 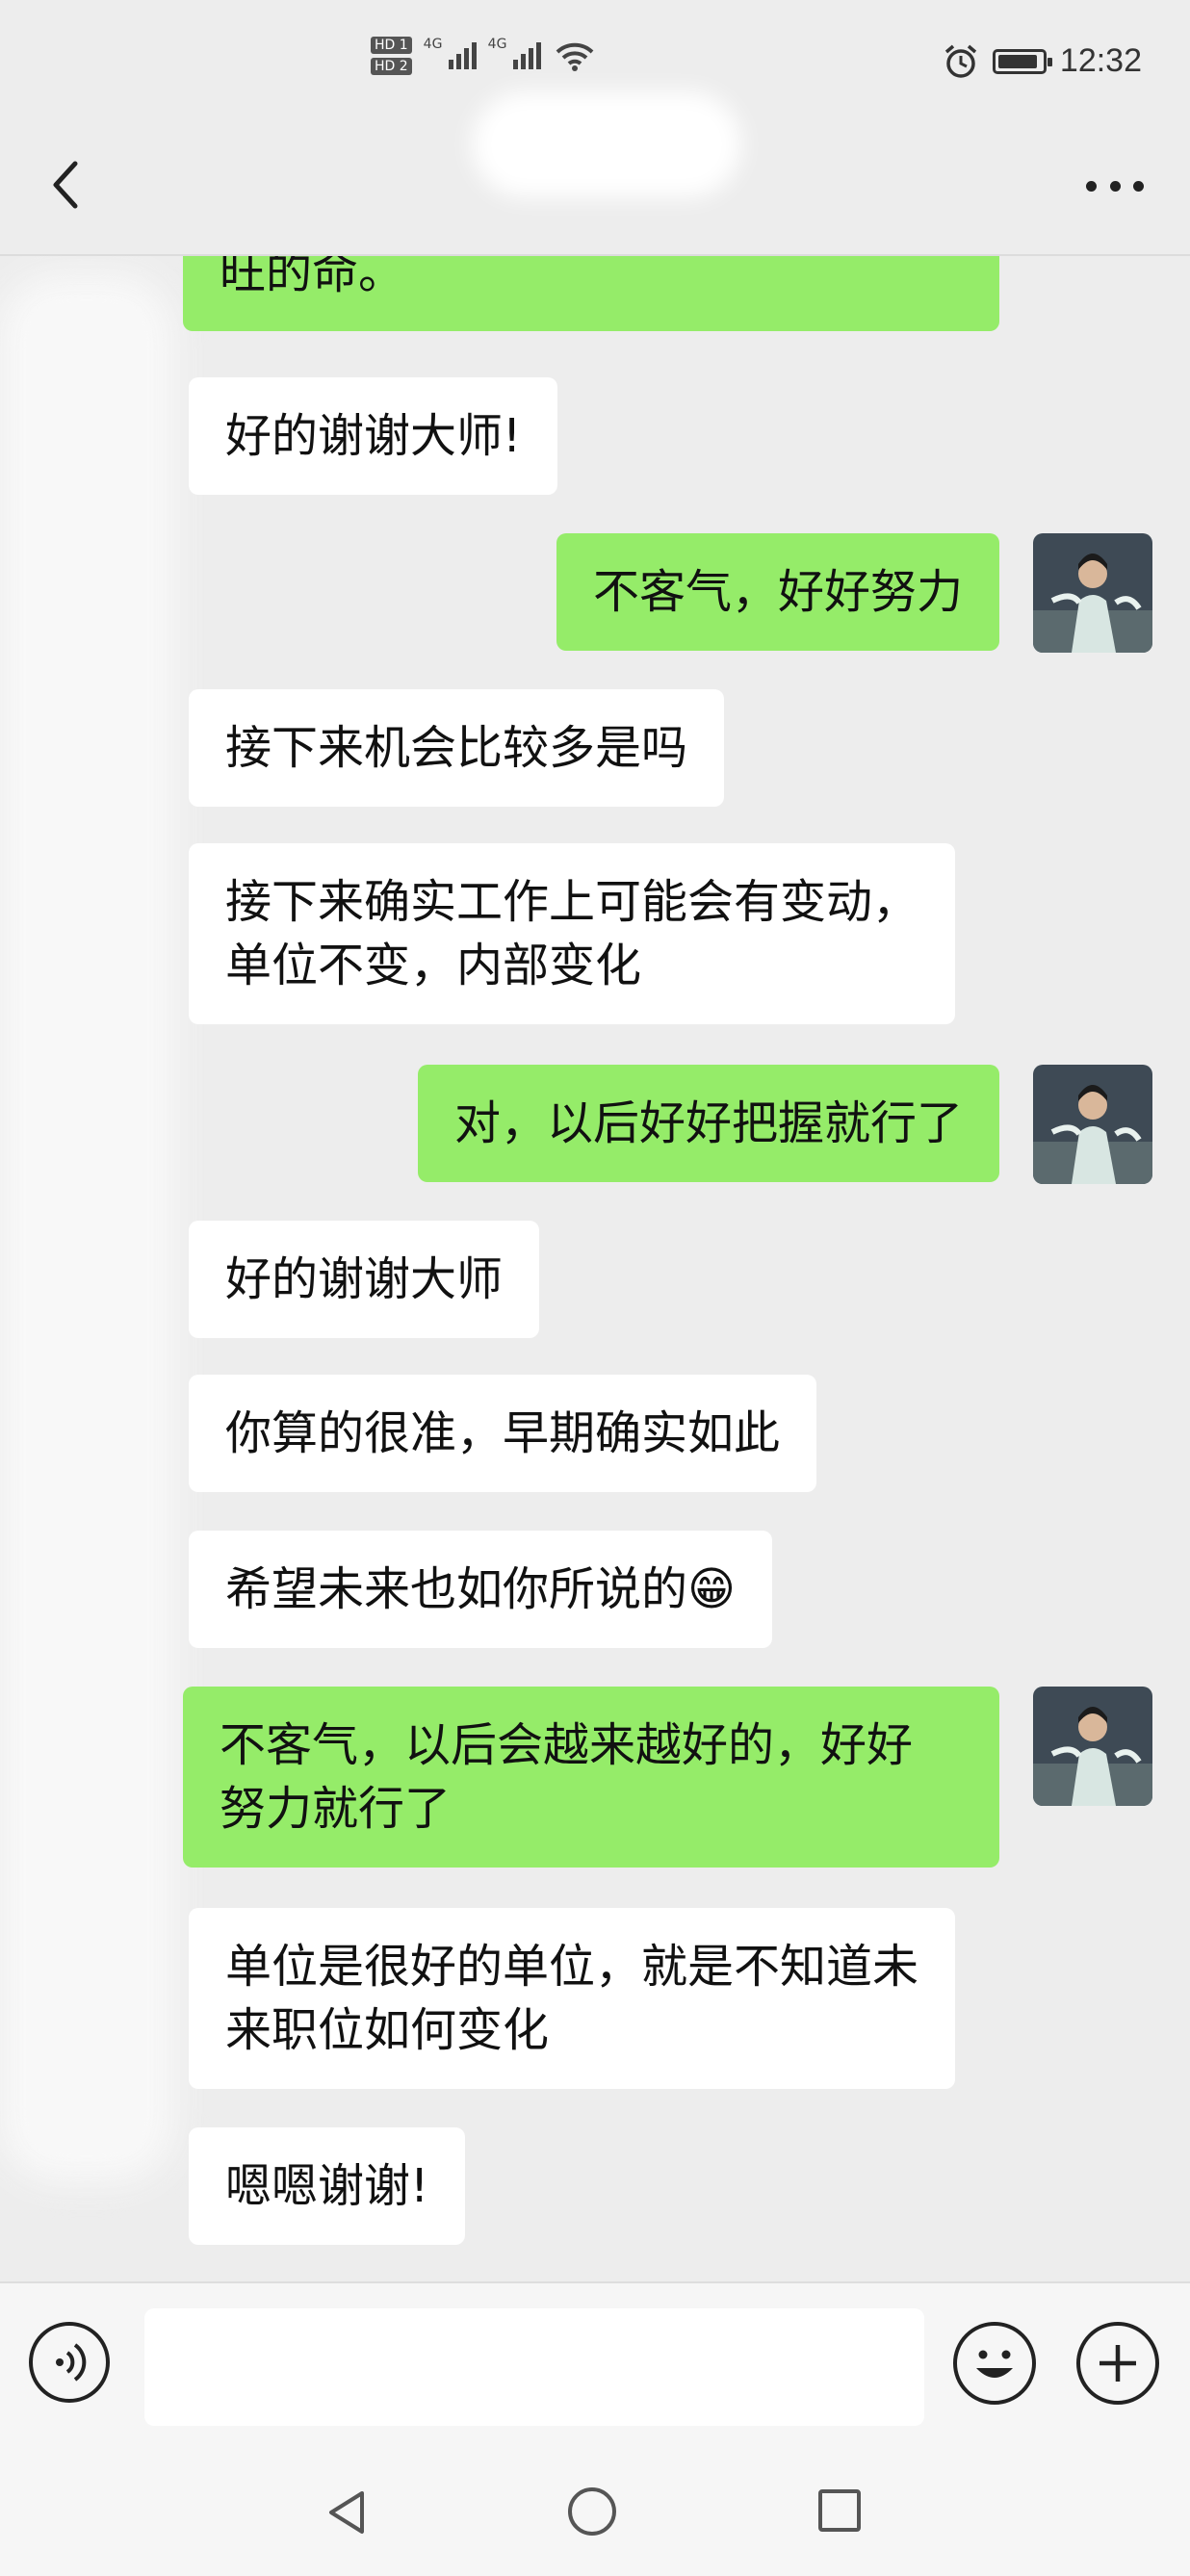 What do you see at coordinates (514, 53) in the screenshot?
I see `signal-2-icon: 4G` at bounding box center [514, 53].